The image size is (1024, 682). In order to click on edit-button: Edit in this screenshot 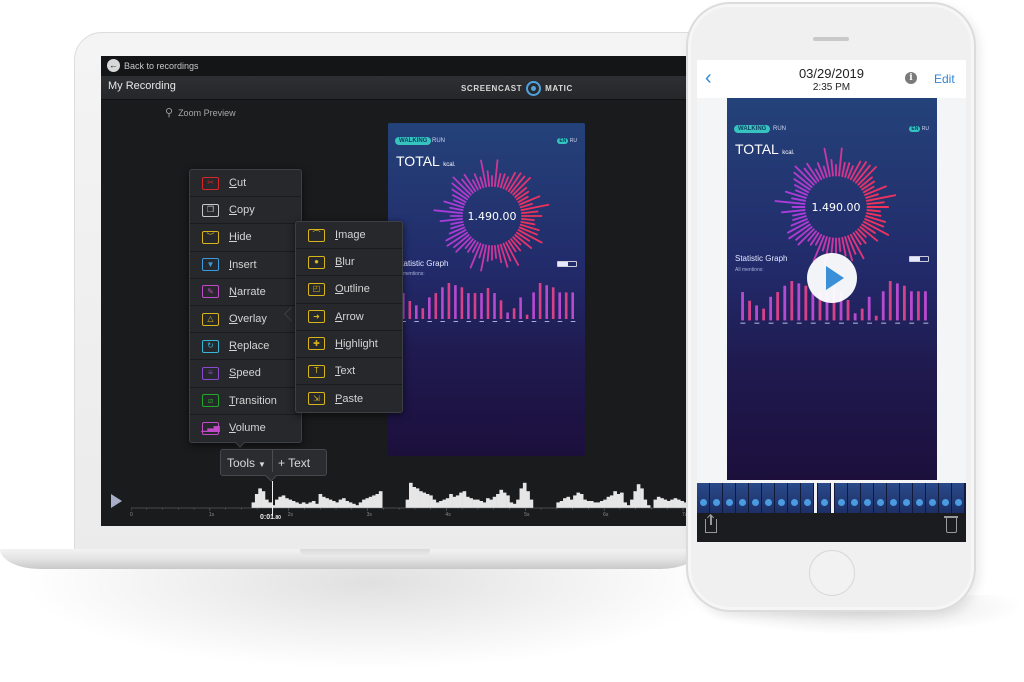, I will do `click(944, 79)`.